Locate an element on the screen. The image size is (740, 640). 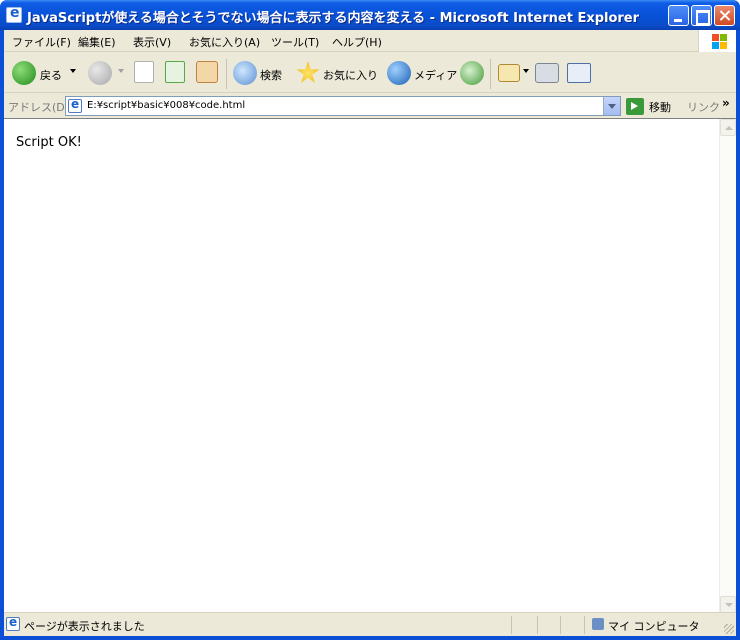
forward-dropdown-icon is located at coordinates (121, 71).